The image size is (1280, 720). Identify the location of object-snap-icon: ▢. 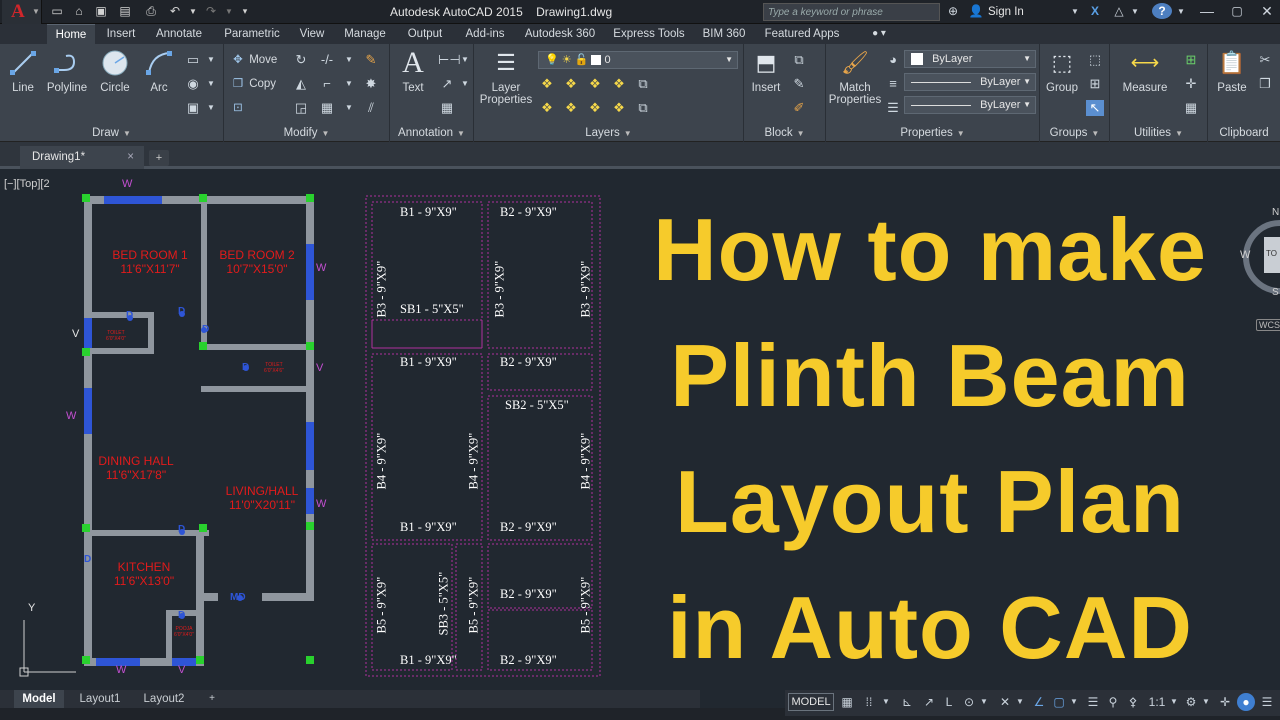
(1059, 702).